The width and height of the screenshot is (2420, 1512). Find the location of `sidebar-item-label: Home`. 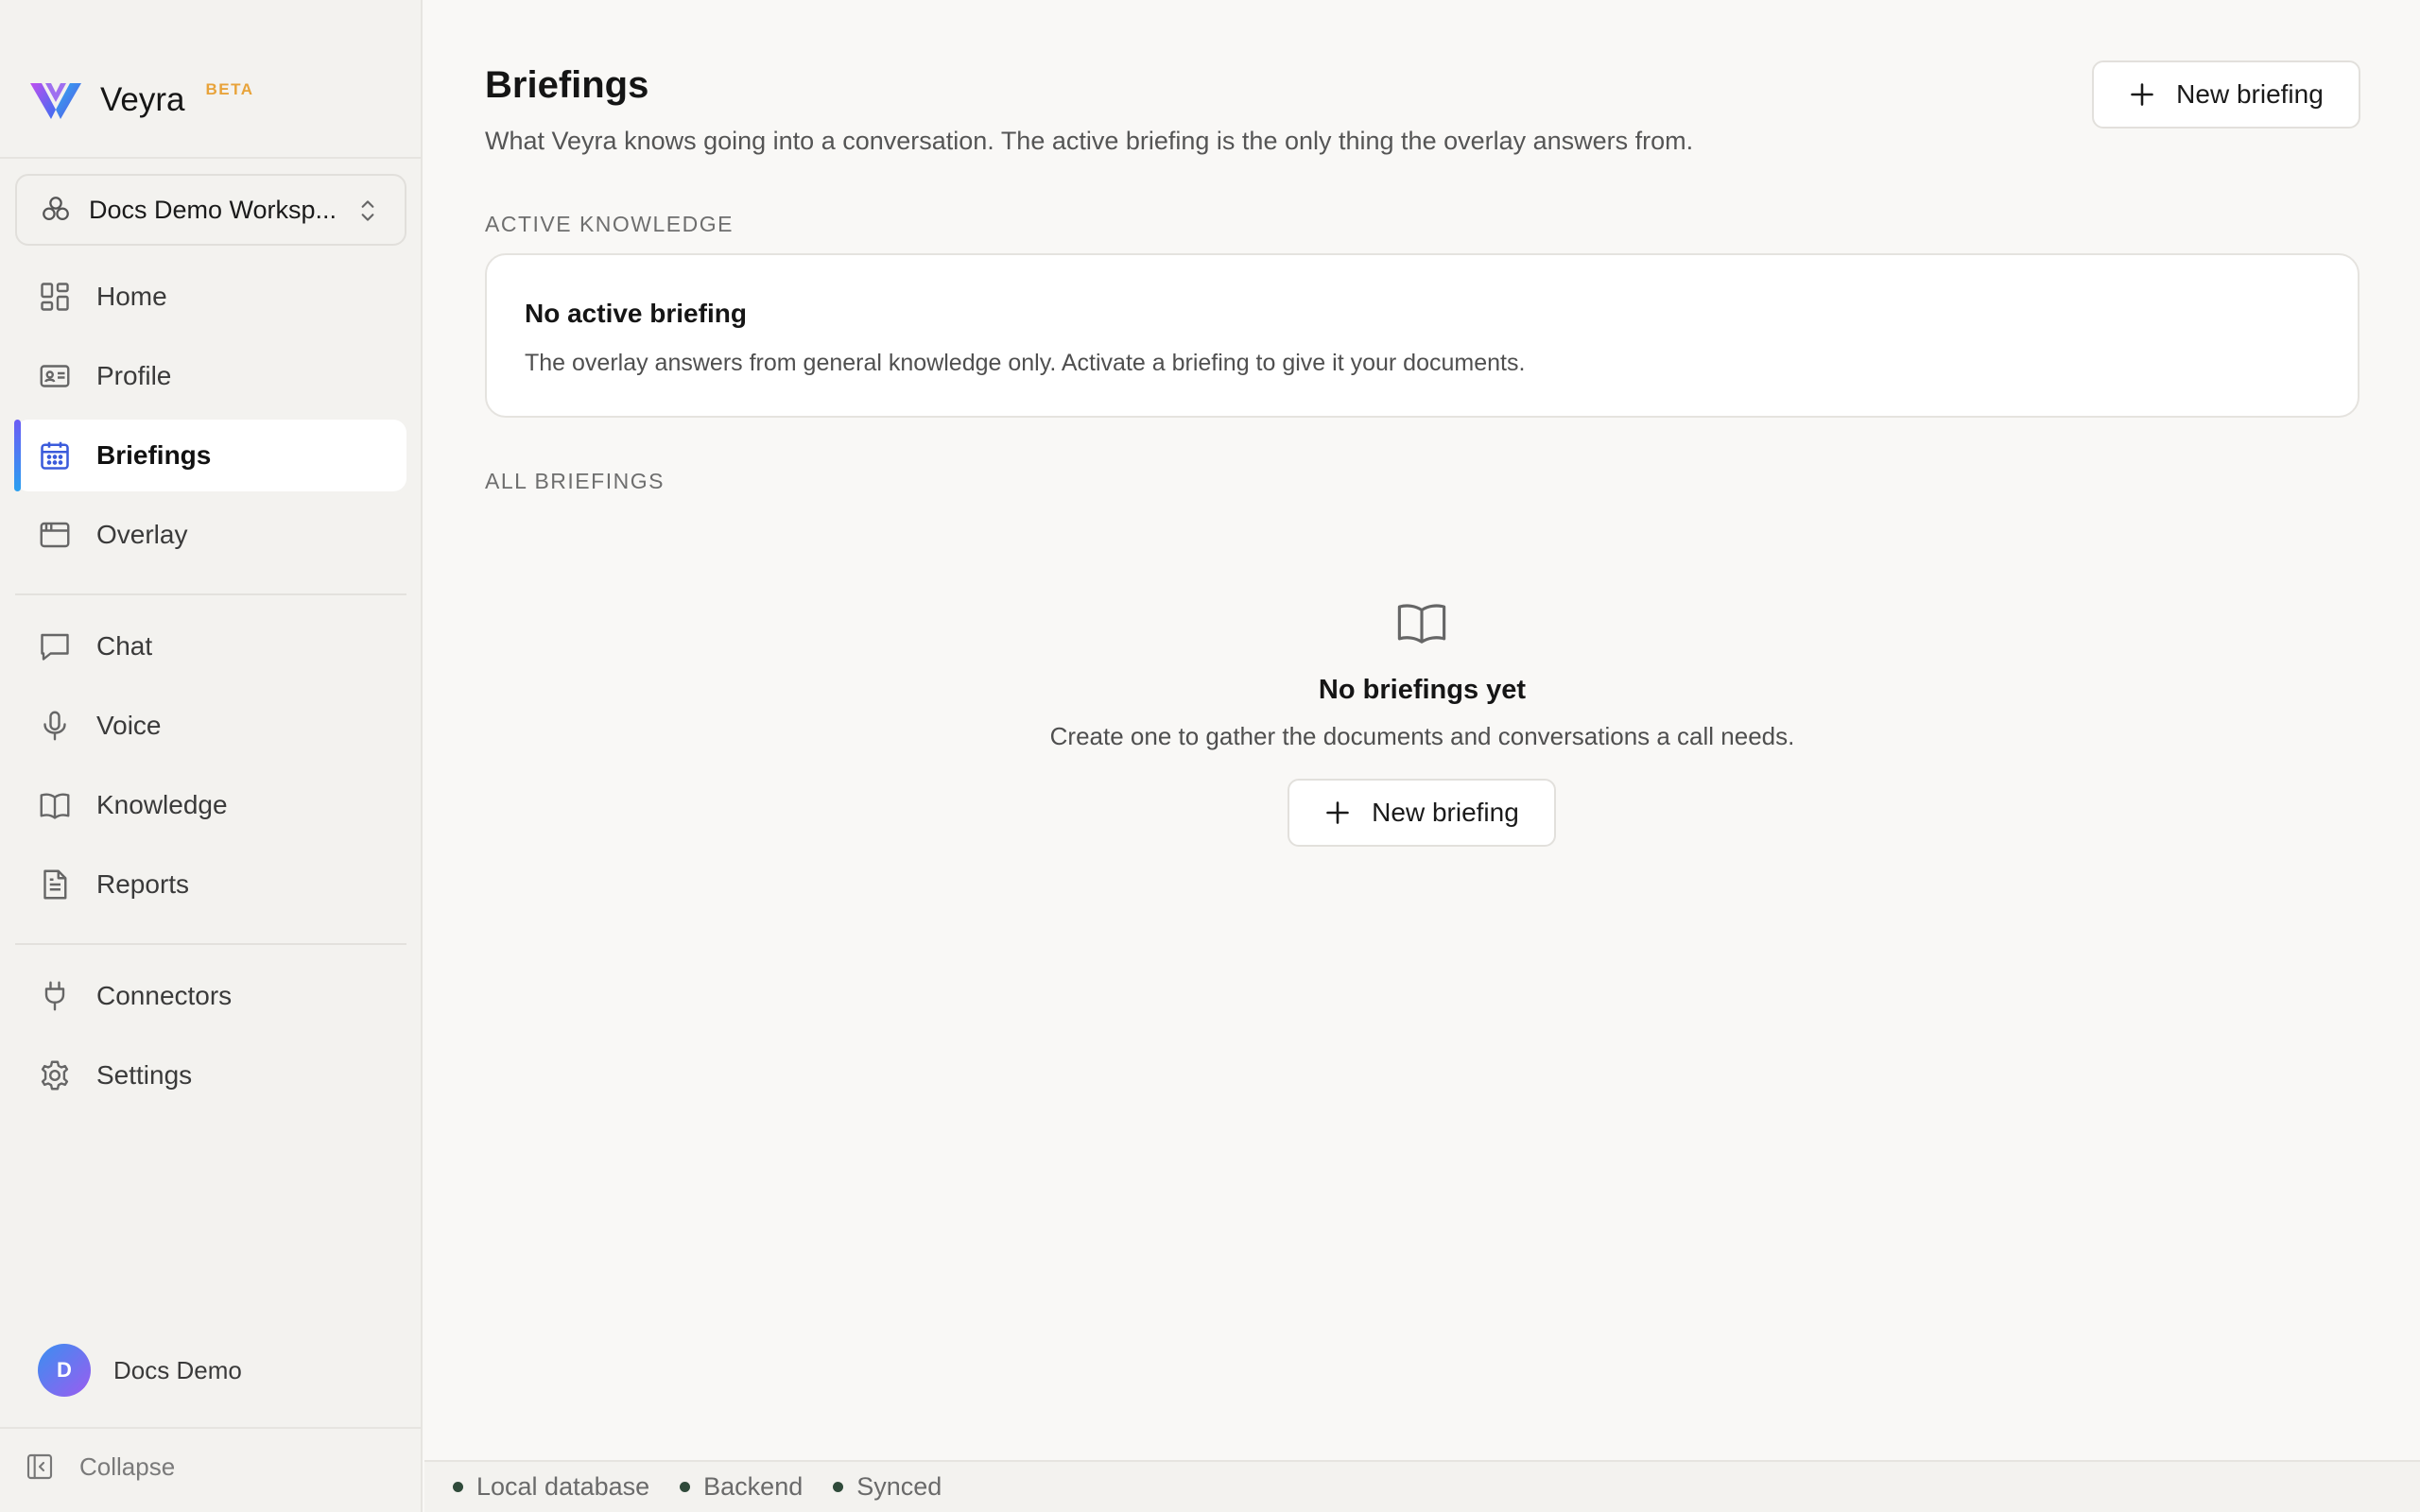

sidebar-item-label: Home is located at coordinates (131, 296).